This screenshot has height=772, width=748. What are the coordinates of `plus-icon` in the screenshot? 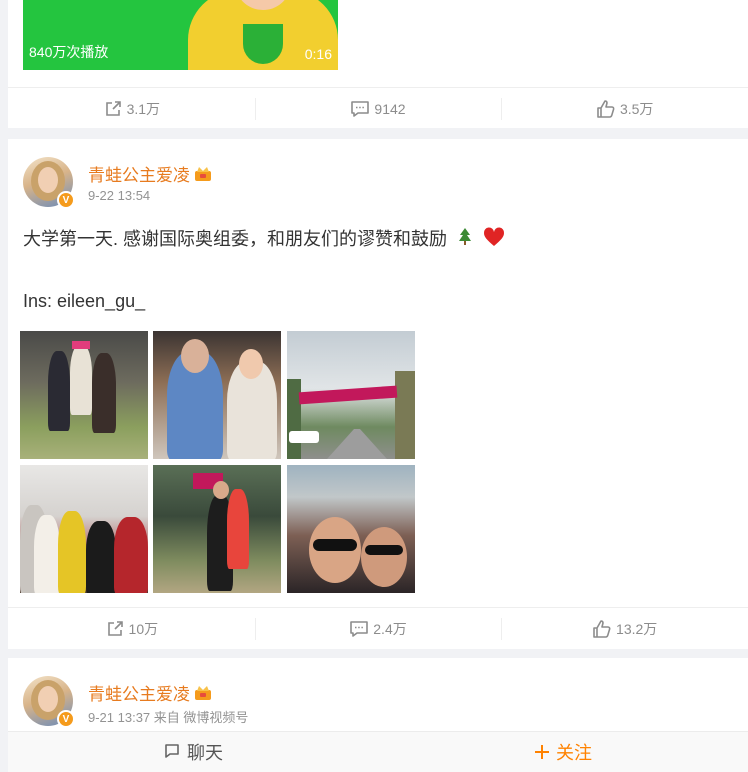 It's located at (542, 752).